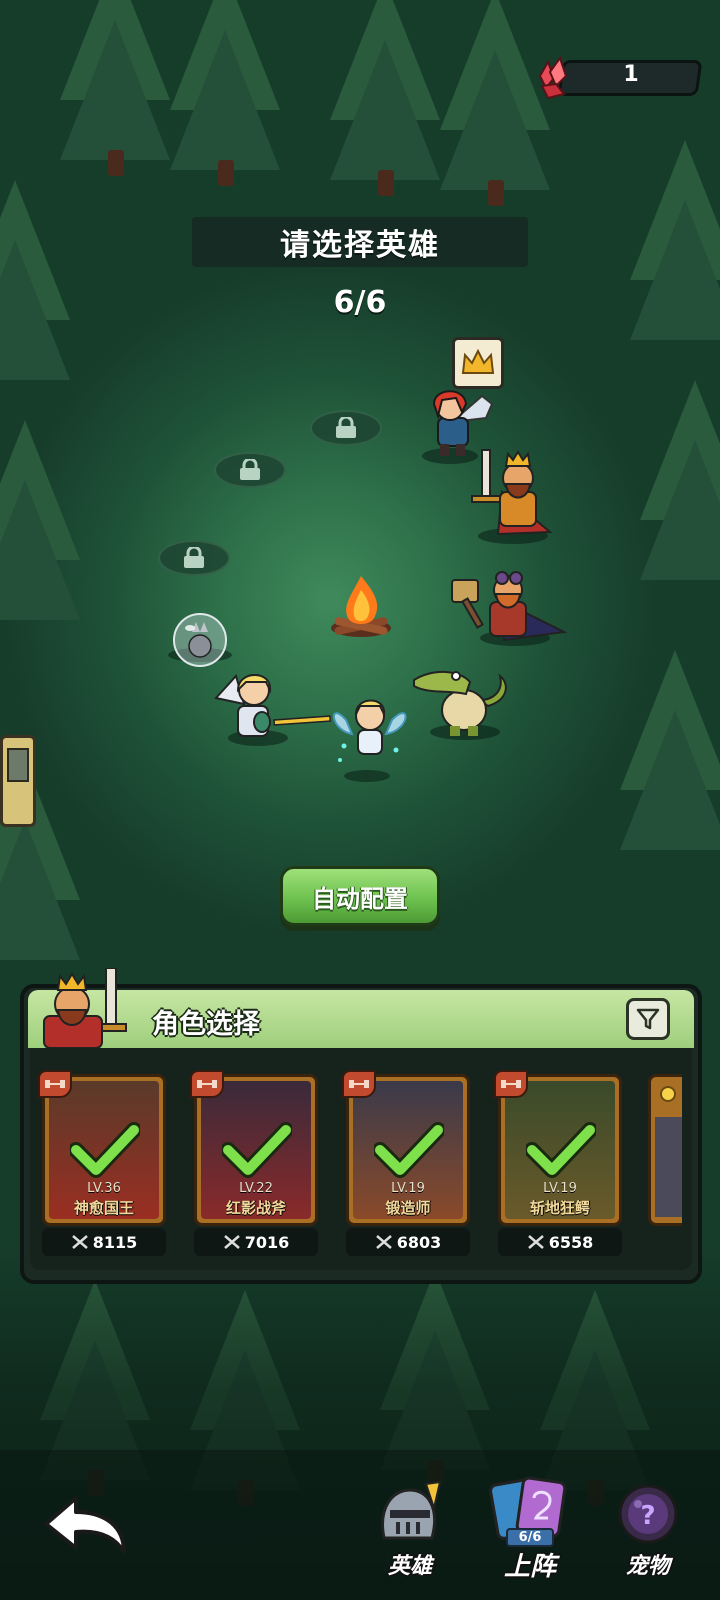  I want to click on hero-power-value: 7016, so click(267, 1242).